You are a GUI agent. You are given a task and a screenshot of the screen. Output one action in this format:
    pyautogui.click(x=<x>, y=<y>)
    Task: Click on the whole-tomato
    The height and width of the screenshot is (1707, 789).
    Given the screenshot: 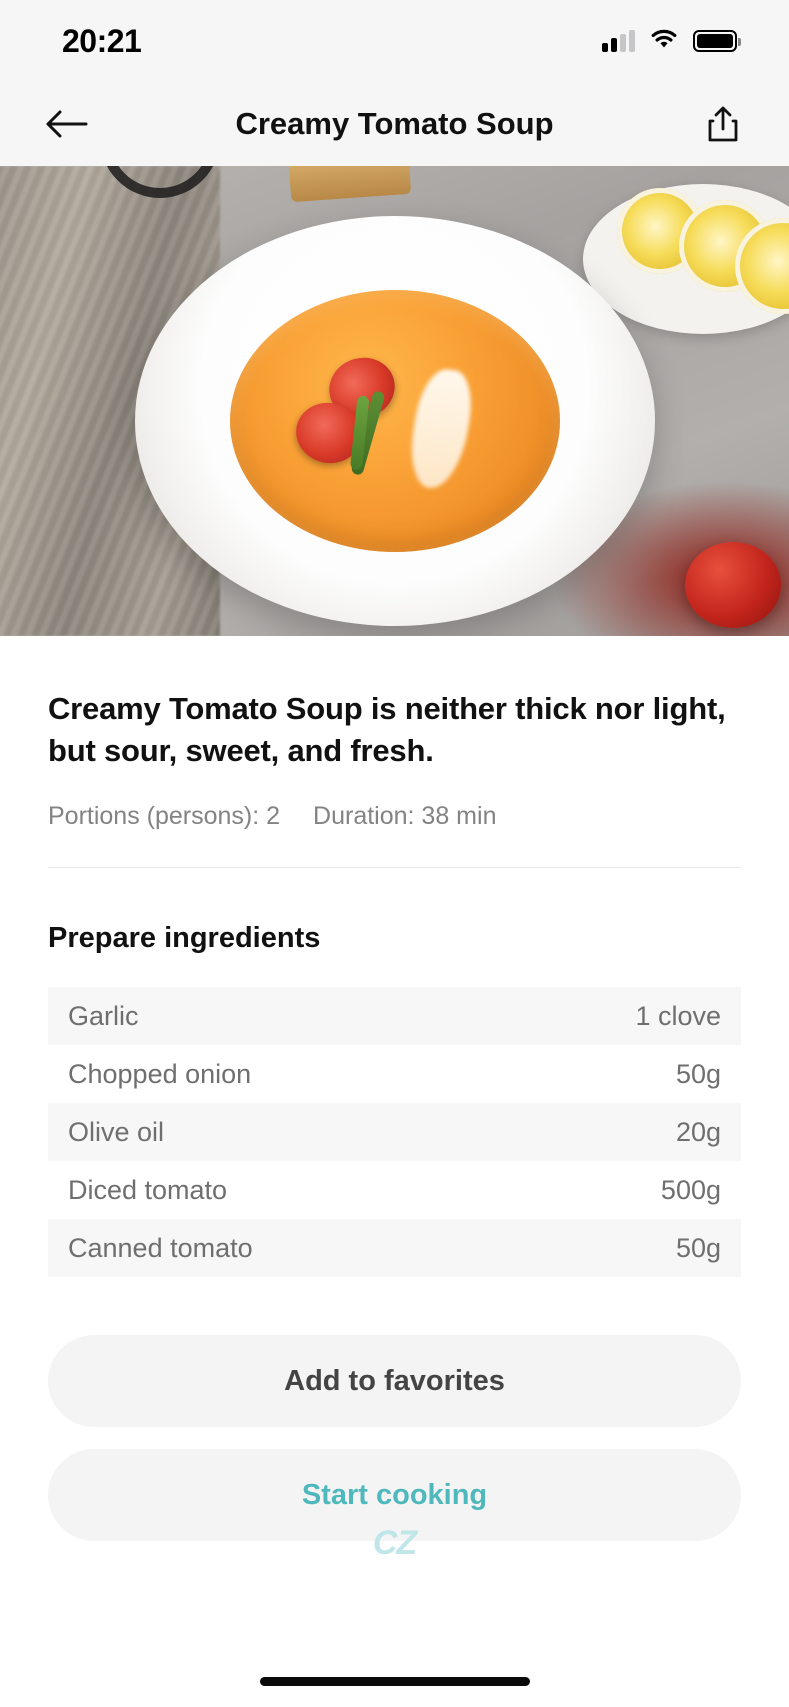 What is the action you would take?
    pyautogui.click(x=733, y=585)
    